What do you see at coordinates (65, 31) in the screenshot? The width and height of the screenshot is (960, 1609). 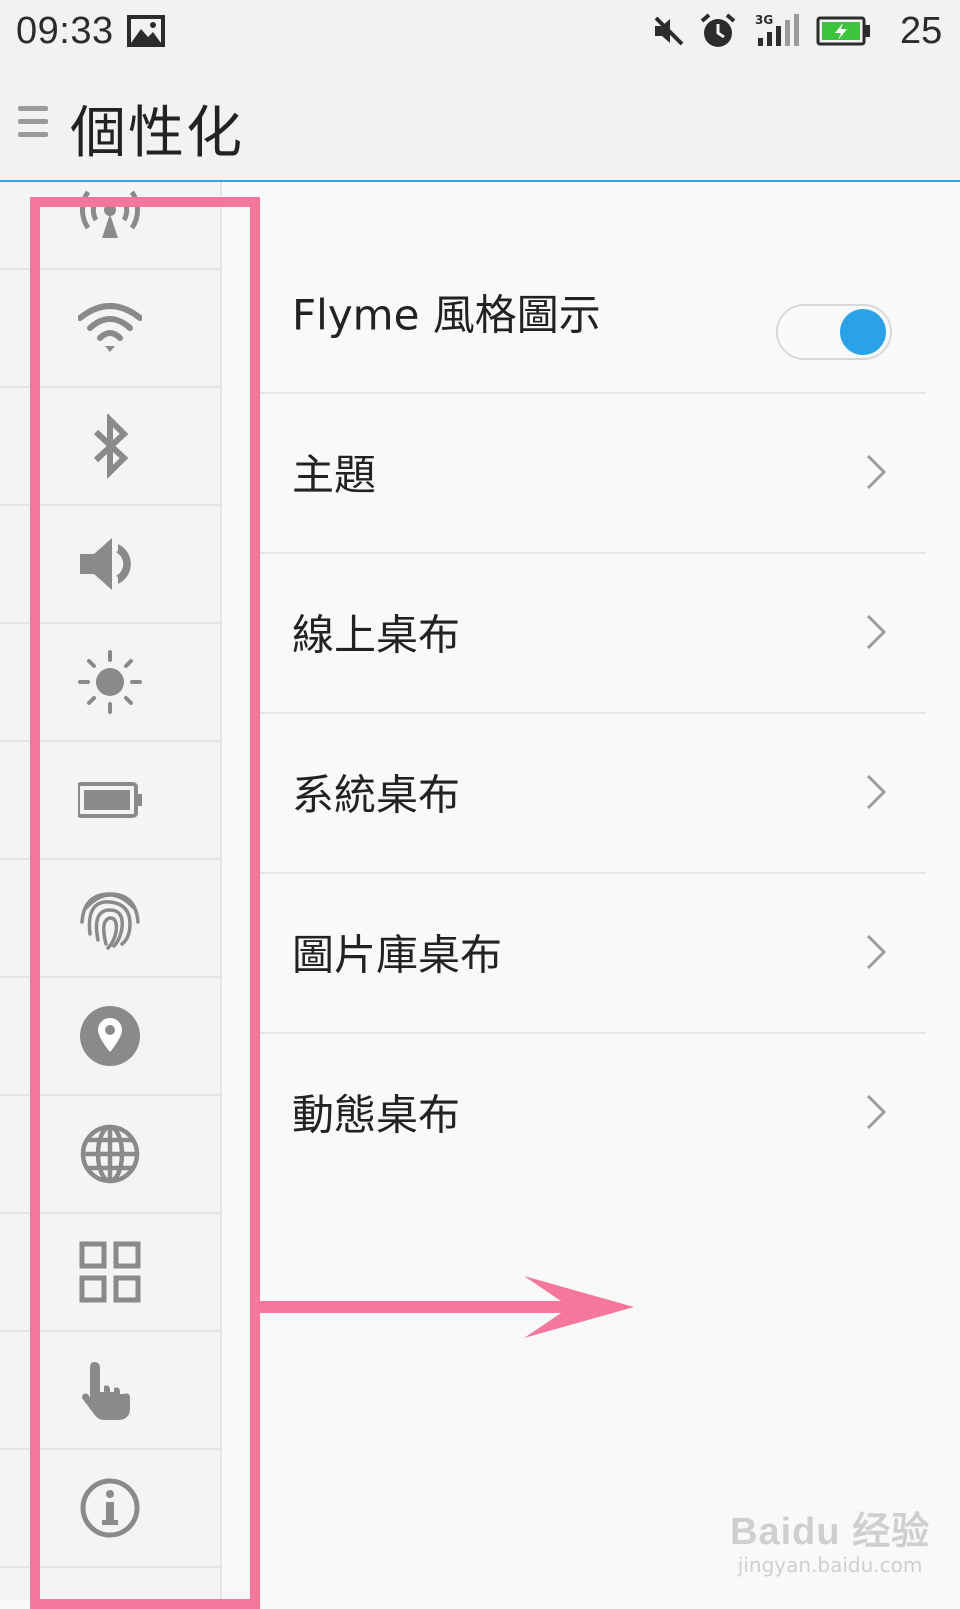 I see `status-time: 09:33` at bounding box center [65, 31].